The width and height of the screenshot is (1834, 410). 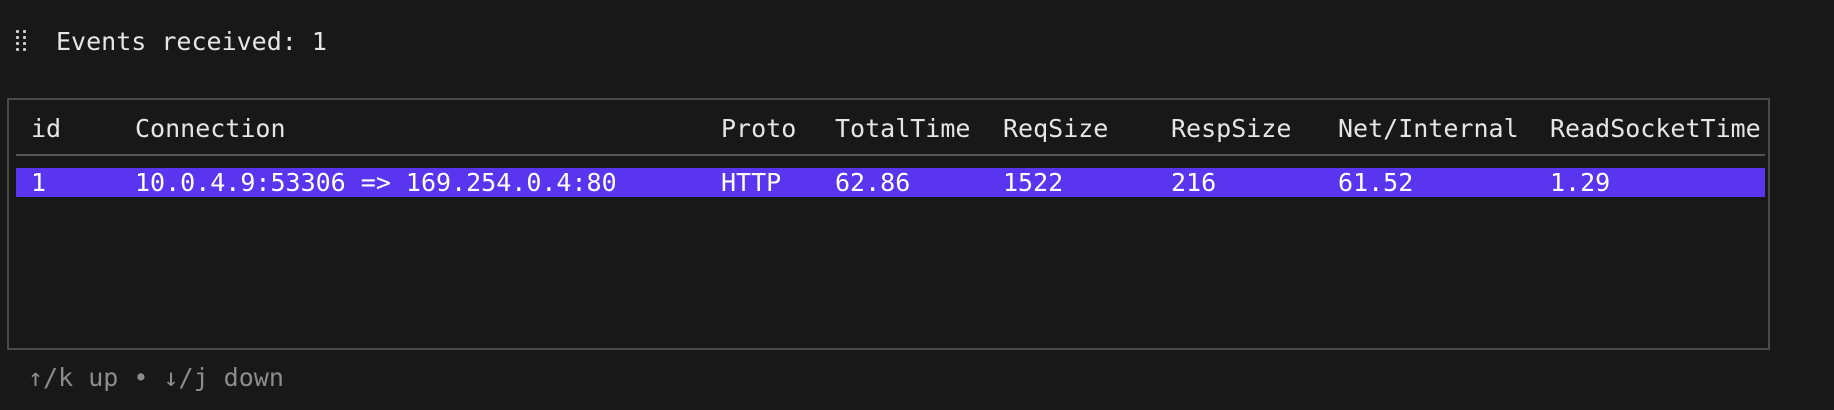 I want to click on column-header-proto: Proto, so click(x=758, y=129).